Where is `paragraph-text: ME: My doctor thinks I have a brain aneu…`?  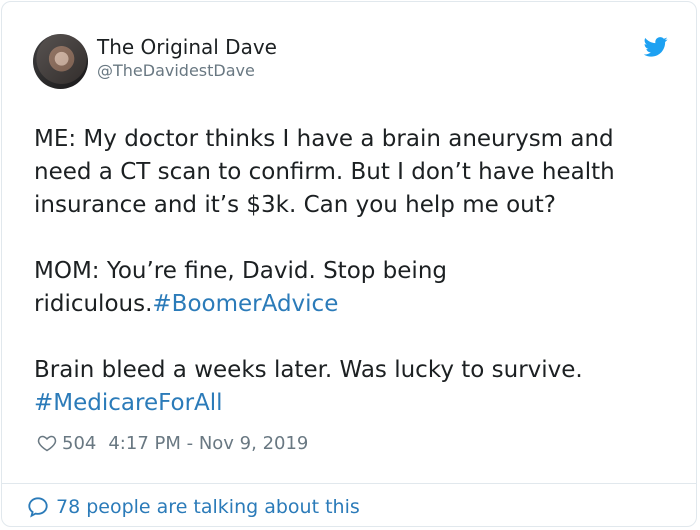
paragraph-text: ME: My doctor thinks I have a brain aneu… is located at coordinates (324, 172).